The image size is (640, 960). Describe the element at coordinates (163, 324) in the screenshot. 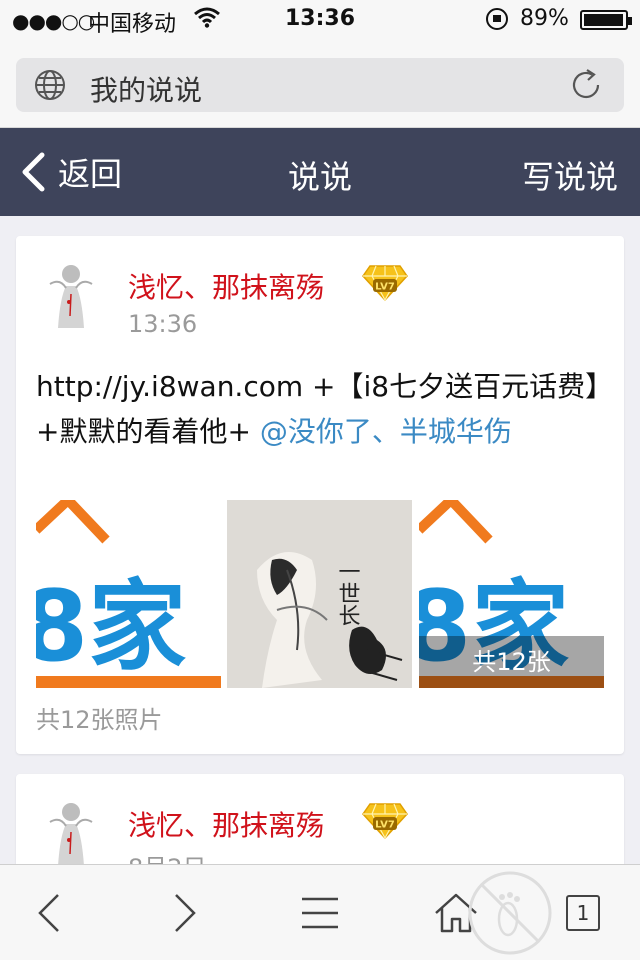

I see `post-time: 13:36` at that location.